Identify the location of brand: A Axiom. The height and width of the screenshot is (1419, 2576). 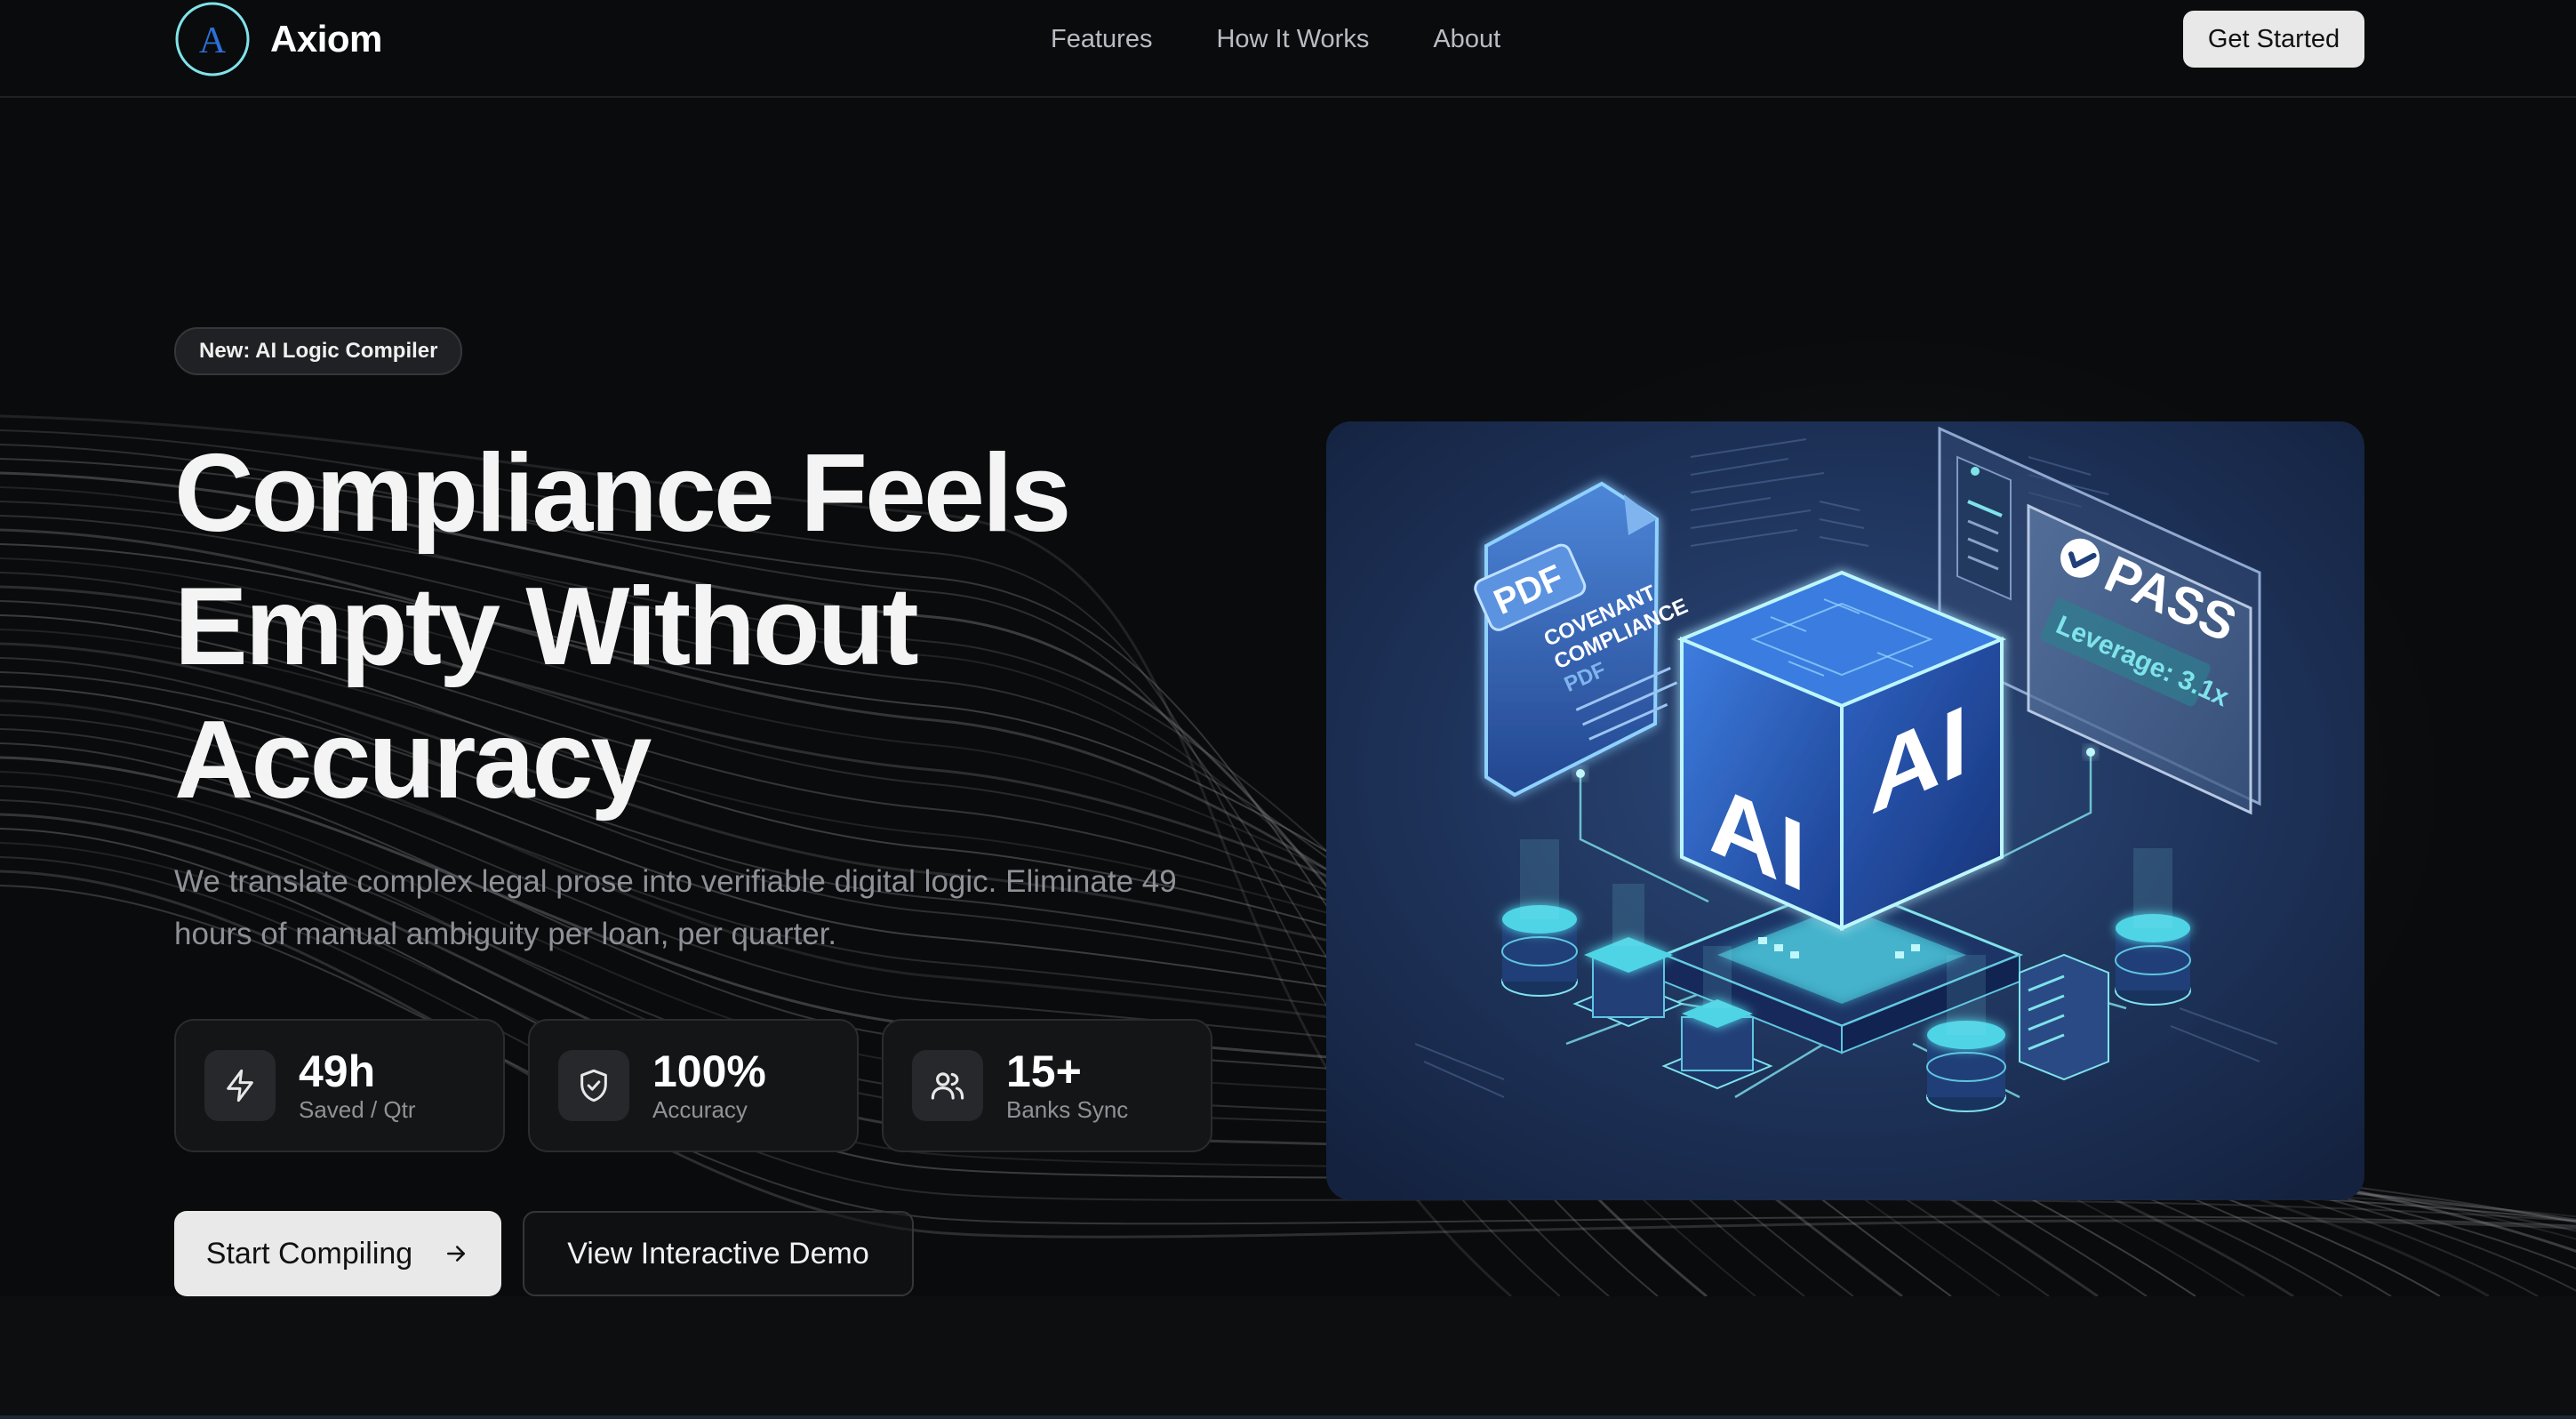
(278, 39).